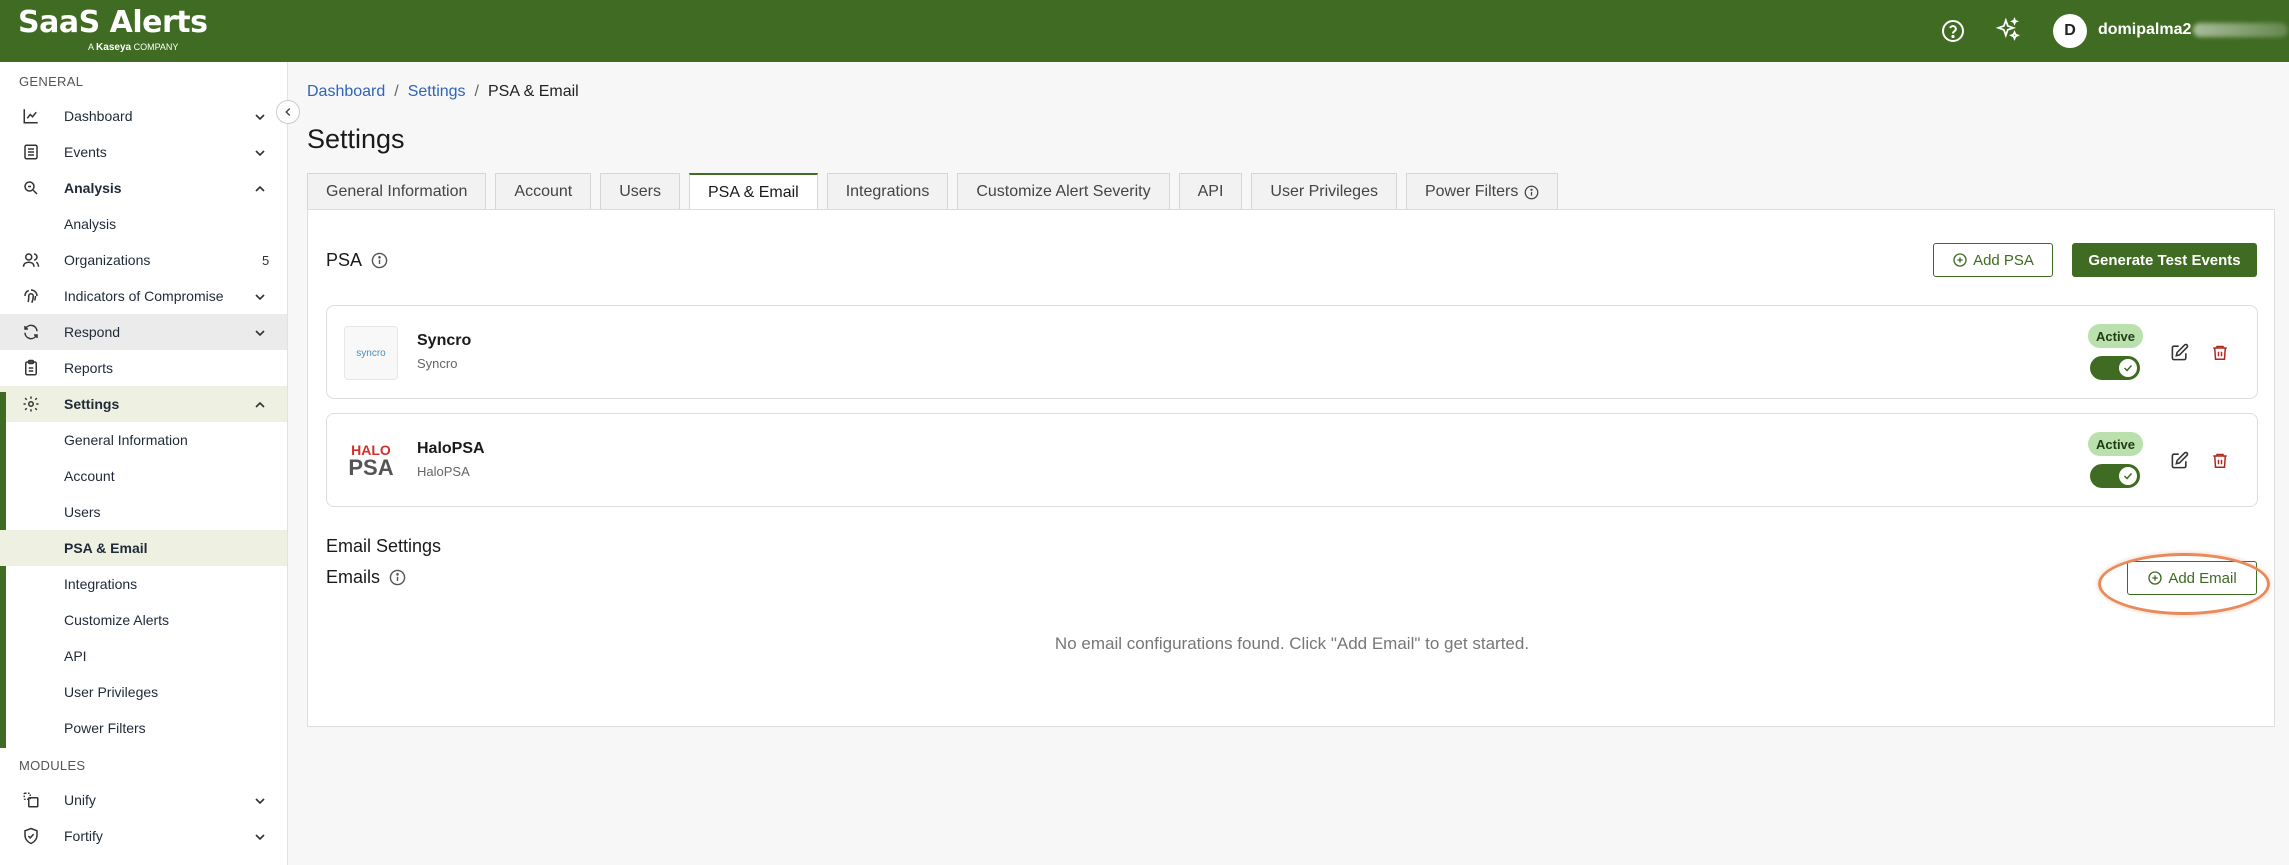 The width and height of the screenshot is (2289, 865). What do you see at coordinates (371, 461) in the screenshot?
I see `halopsa-logo: HALO PSA` at bounding box center [371, 461].